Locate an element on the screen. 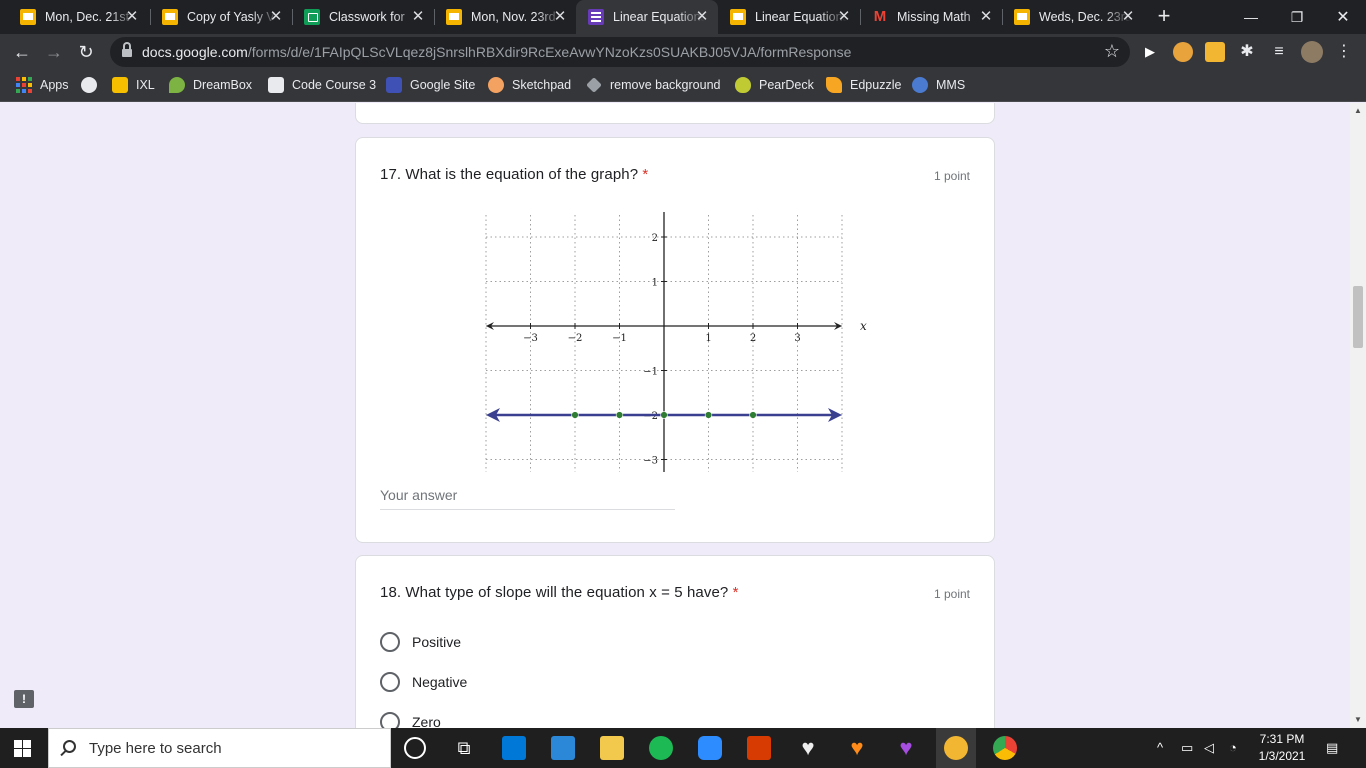 The height and width of the screenshot is (768, 1366). bookmark-dreambox: DreamBox is located at coordinates (210, 85).